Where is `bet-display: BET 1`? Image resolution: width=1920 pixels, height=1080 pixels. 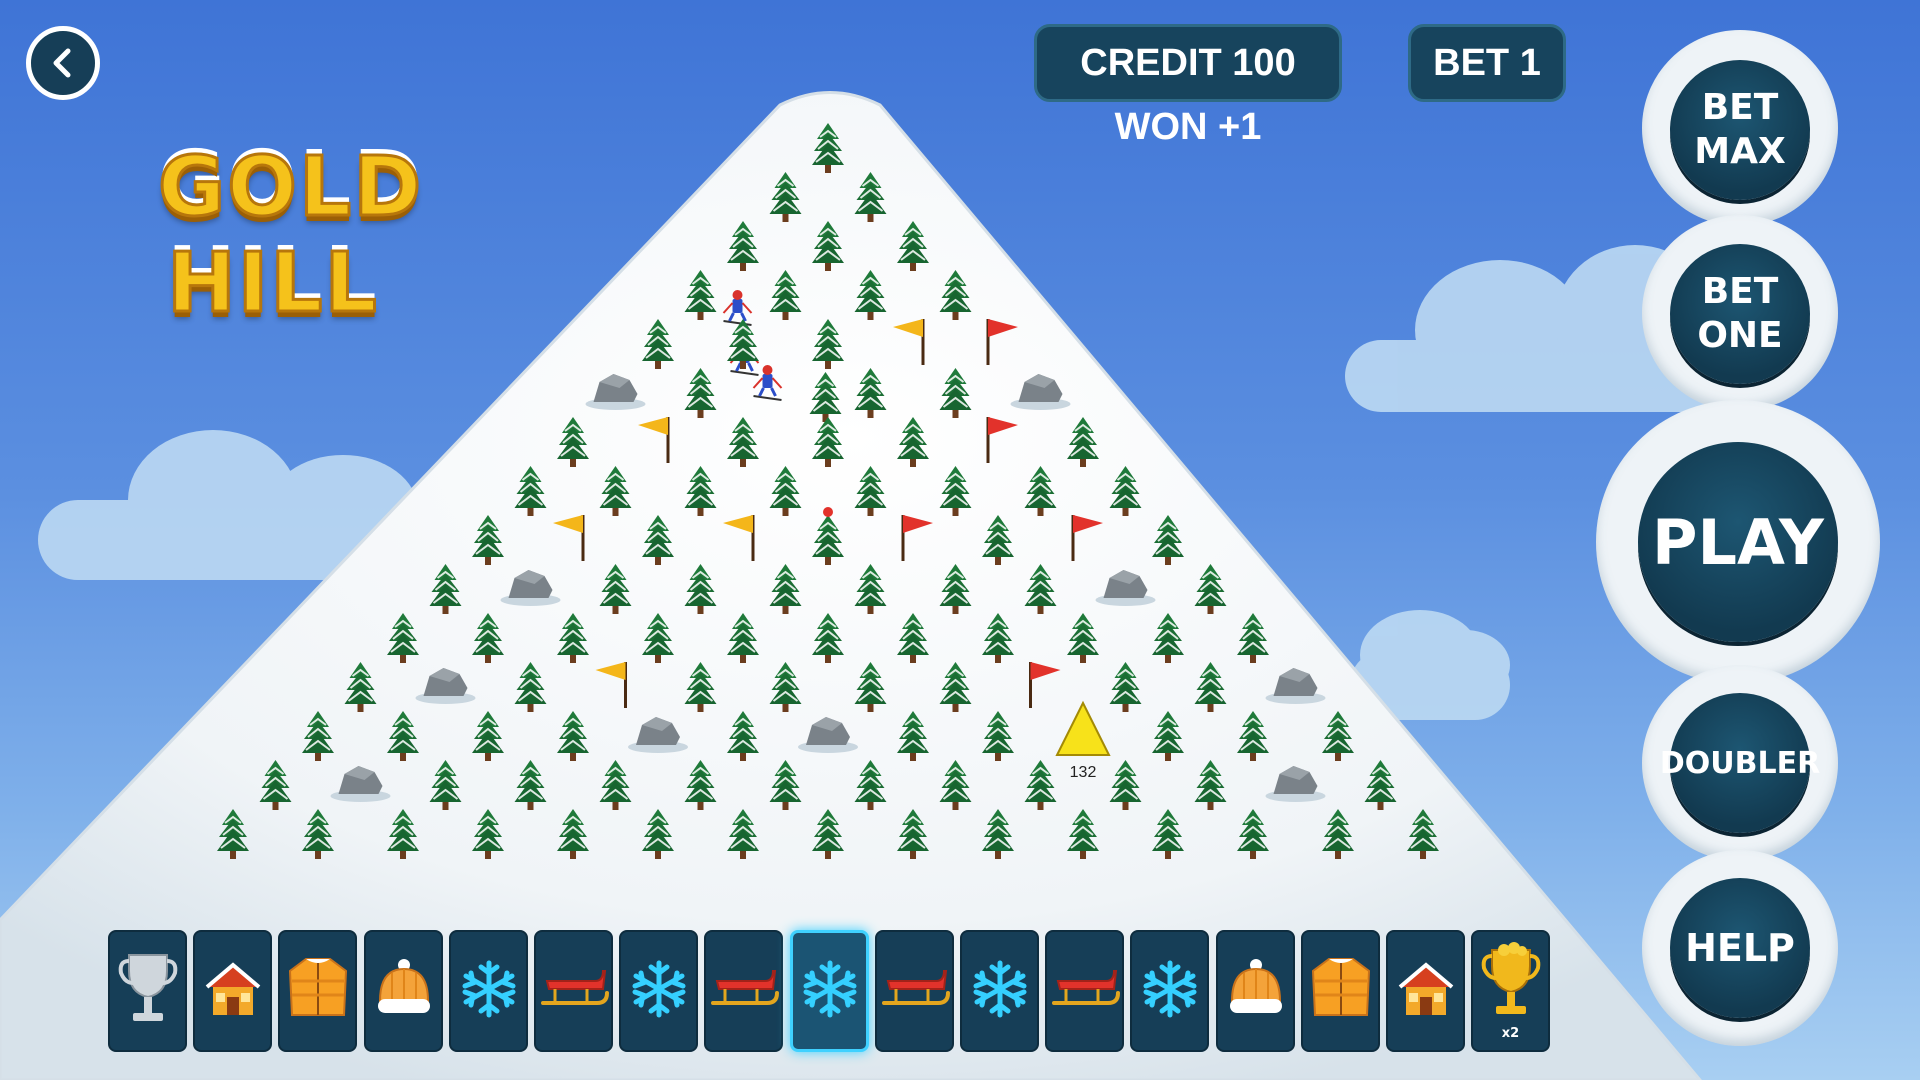
bet-display: BET 1 is located at coordinates (1487, 63).